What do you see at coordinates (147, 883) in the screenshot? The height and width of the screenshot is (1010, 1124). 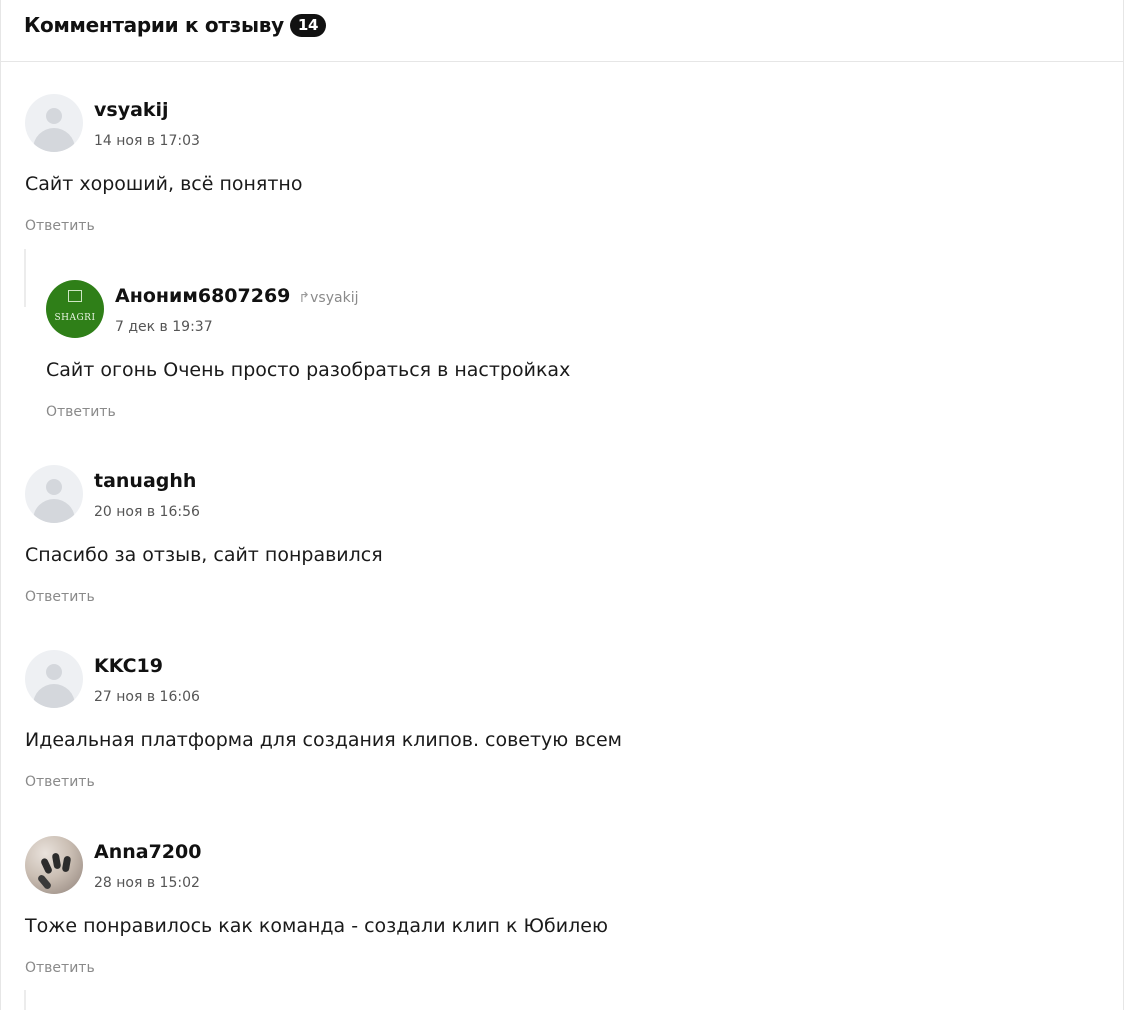 I see `comment-date: 28 ноя в 15:02` at bounding box center [147, 883].